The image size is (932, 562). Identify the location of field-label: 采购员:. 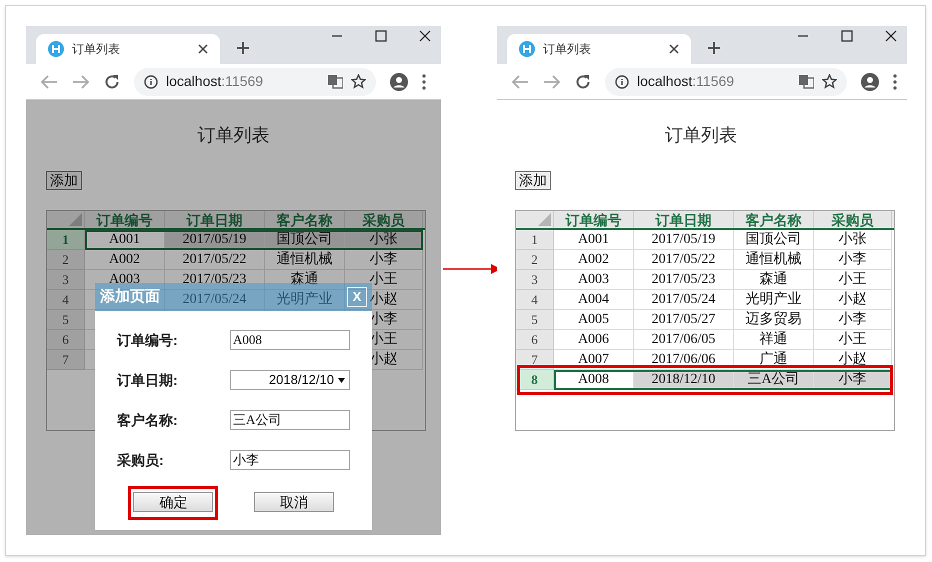
(140, 460).